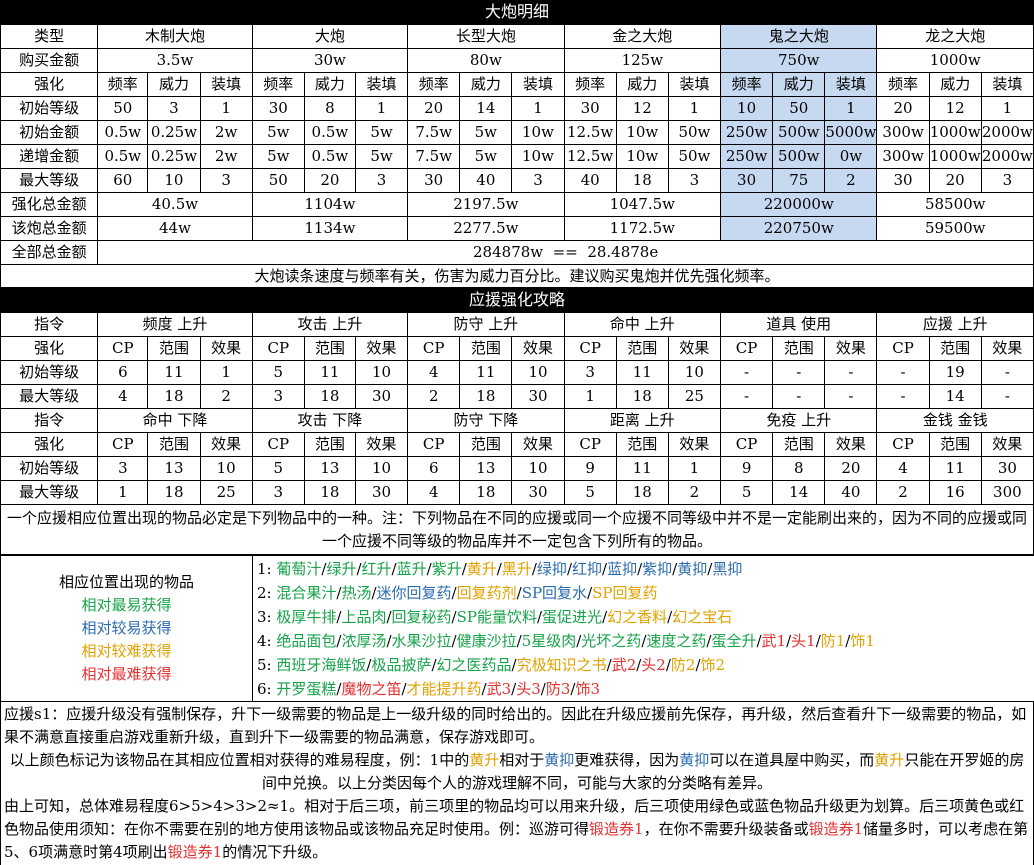 The image size is (1034, 865). Describe the element at coordinates (499, 688) in the screenshot. I see `item-name: 武3` at that location.